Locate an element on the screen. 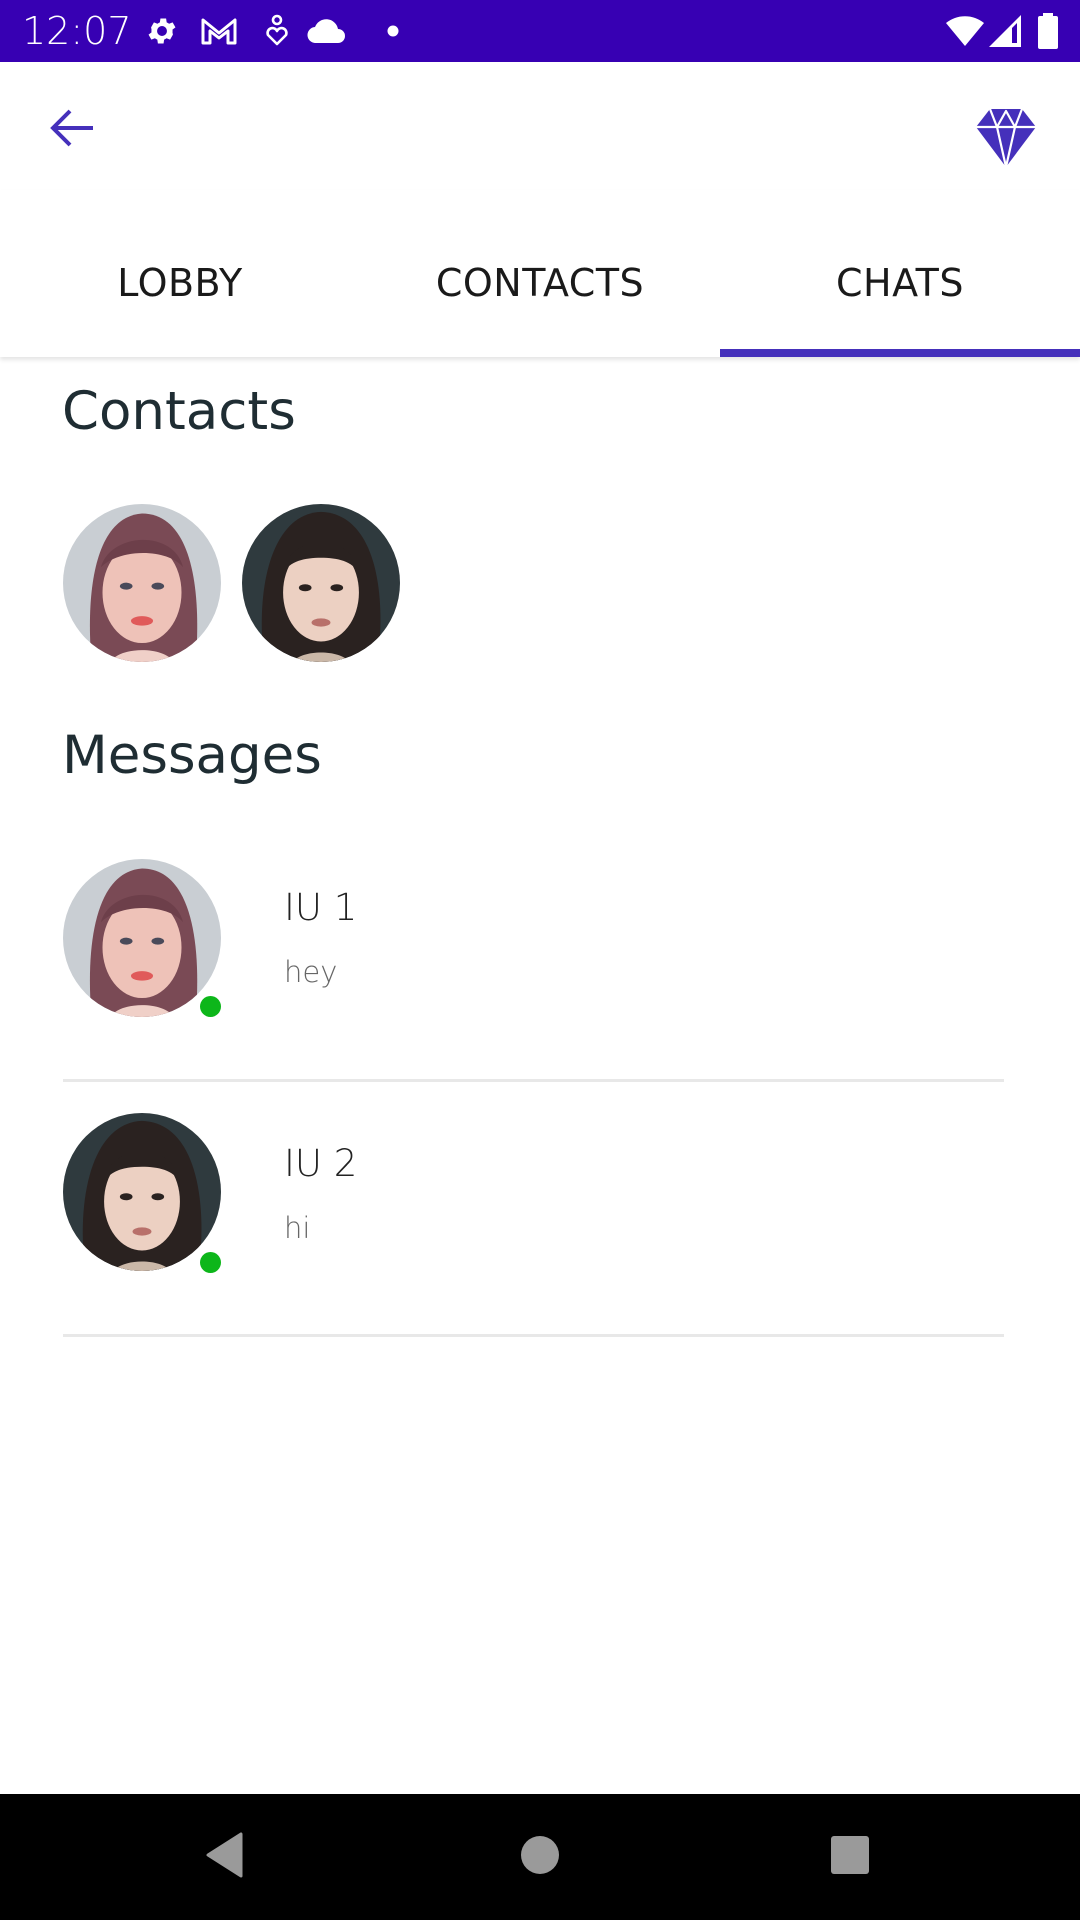  recents-square-icon is located at coordinates (850, 1857).